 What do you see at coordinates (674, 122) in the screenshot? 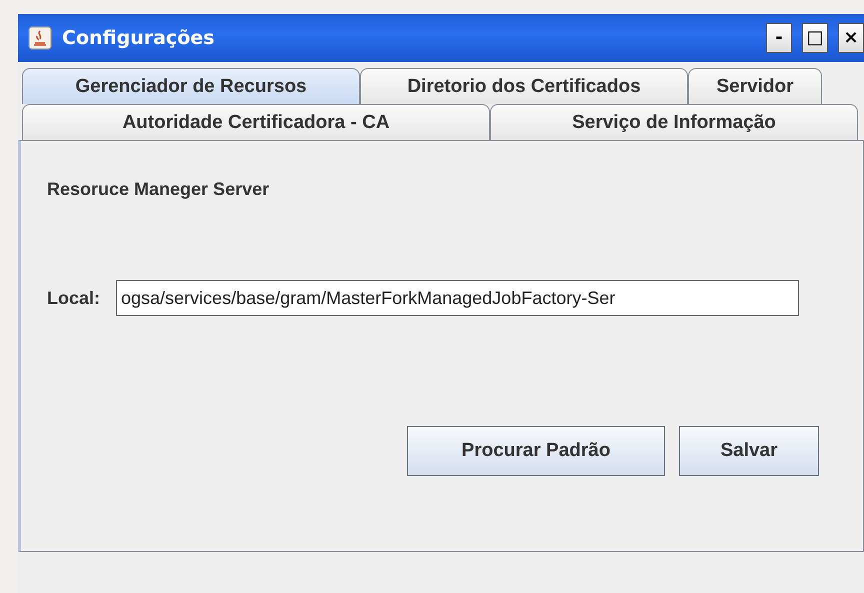
I see `tab: Serviço de Informação` at bounding box center [674, 122].